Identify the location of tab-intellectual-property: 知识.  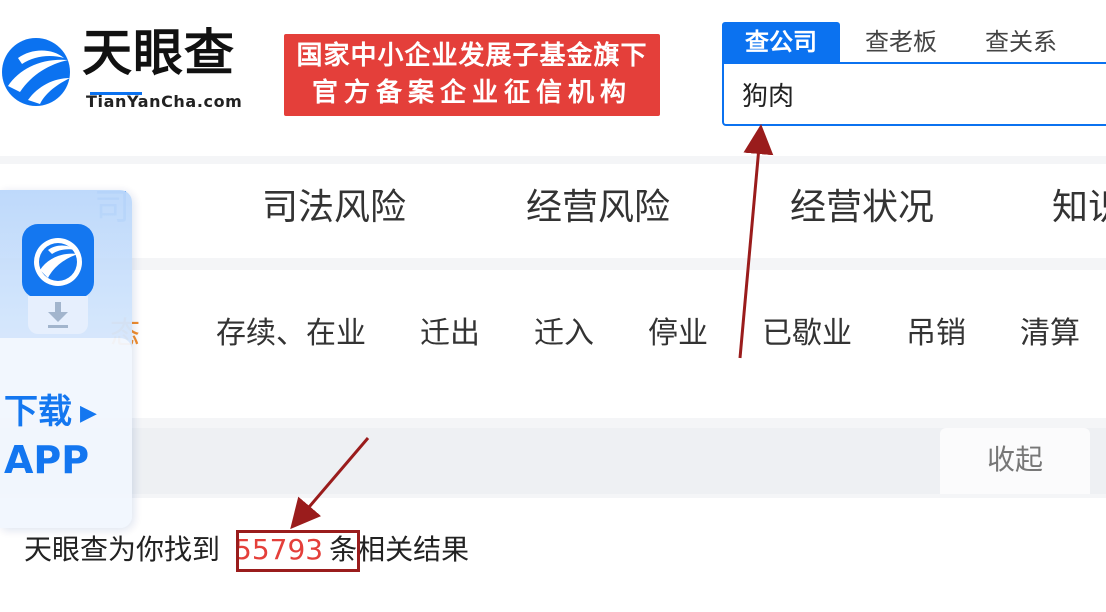
(1079, 208).